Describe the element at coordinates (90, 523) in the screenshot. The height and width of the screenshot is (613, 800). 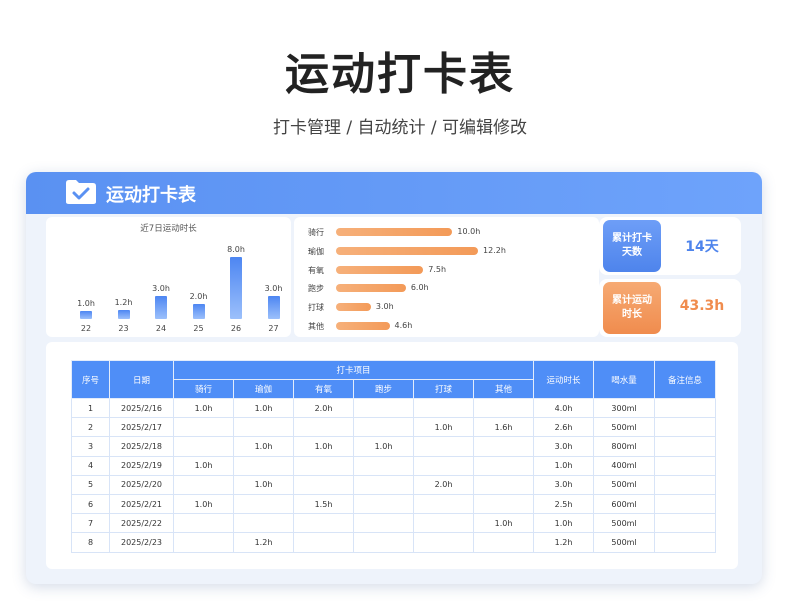
I see `table-cell: 7` at that location.